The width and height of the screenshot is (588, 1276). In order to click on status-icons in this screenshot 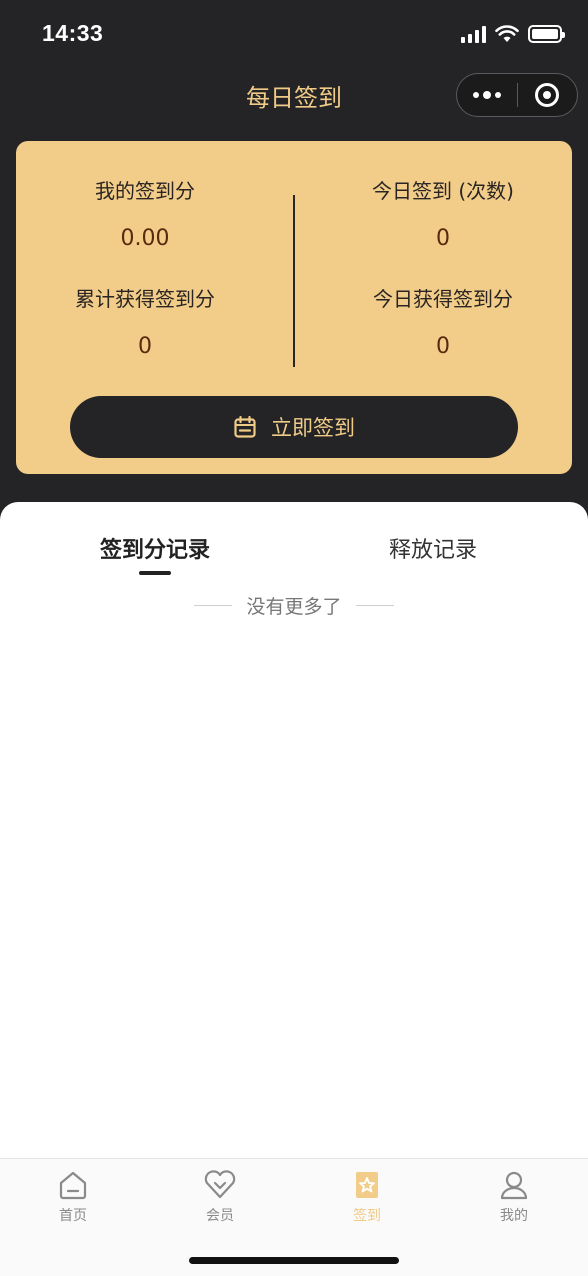, I will do `click(513, 34)`.